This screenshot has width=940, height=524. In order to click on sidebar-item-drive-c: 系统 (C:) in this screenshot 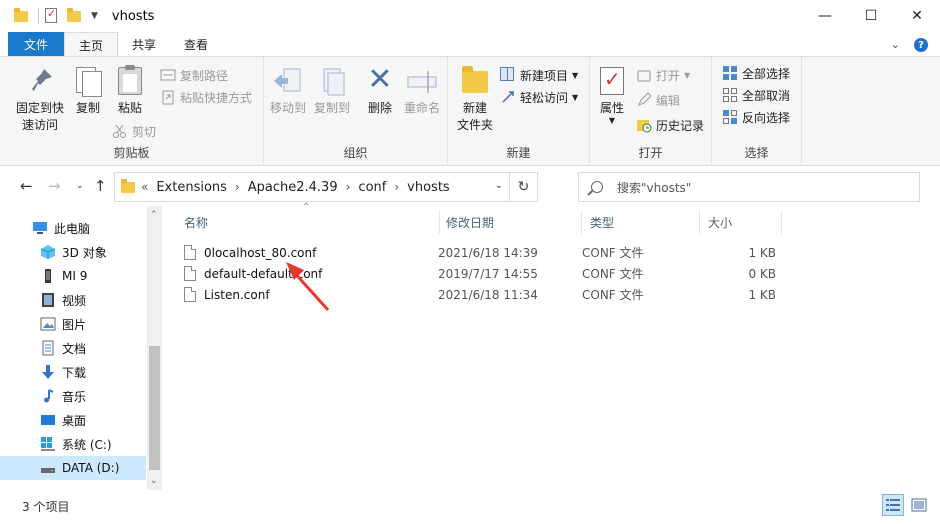, I will do `click(73, 444)`.